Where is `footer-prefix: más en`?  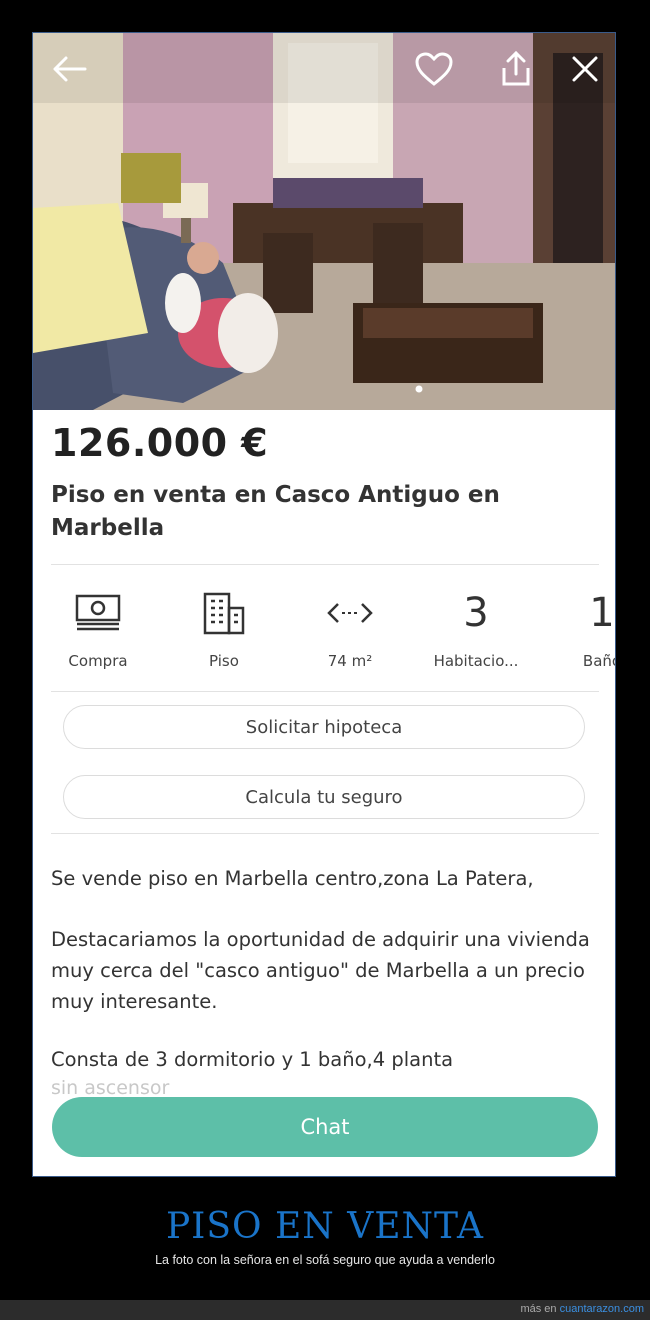 footer-prefix: más en is located at coordinates (538, 1309).